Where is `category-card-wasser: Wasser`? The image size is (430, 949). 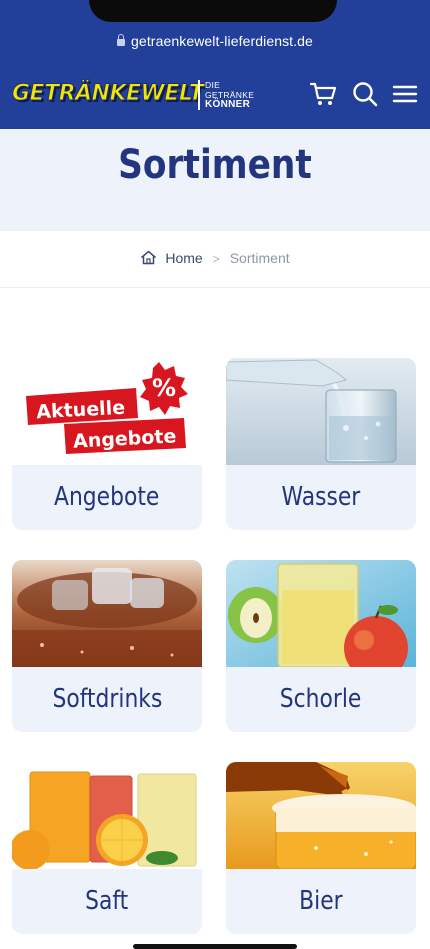
category-card-wasser: Wasser is located at coordinates (321, 444).